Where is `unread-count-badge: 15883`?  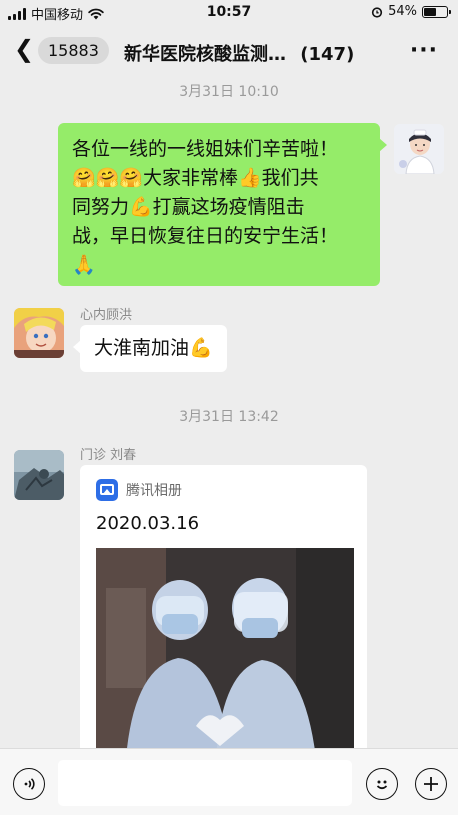 unread-count-badge: 15883 is located at coordinates (73, 50).